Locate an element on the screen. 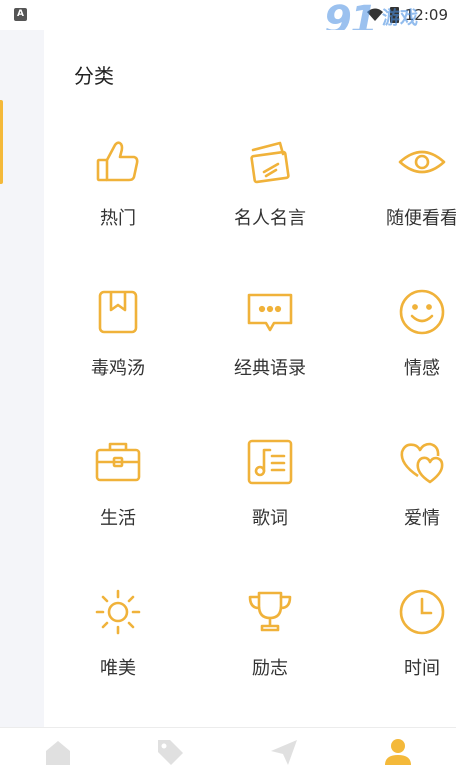 This screenshot has width=456, height=782. section-title: 分类 is located at coordinates (94, 76).